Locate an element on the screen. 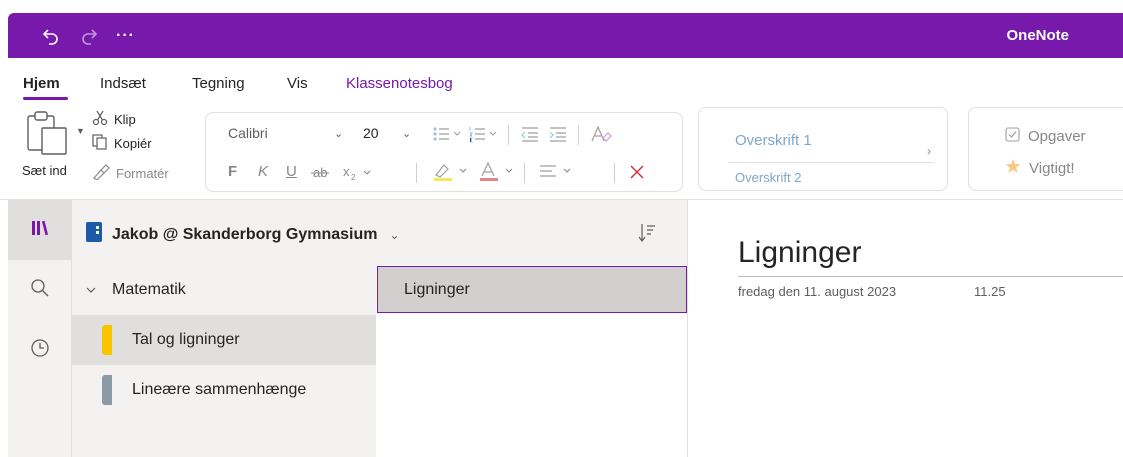  section-tal-og-ligninger: Tal og ligninger is located at coordinates (224, 340).